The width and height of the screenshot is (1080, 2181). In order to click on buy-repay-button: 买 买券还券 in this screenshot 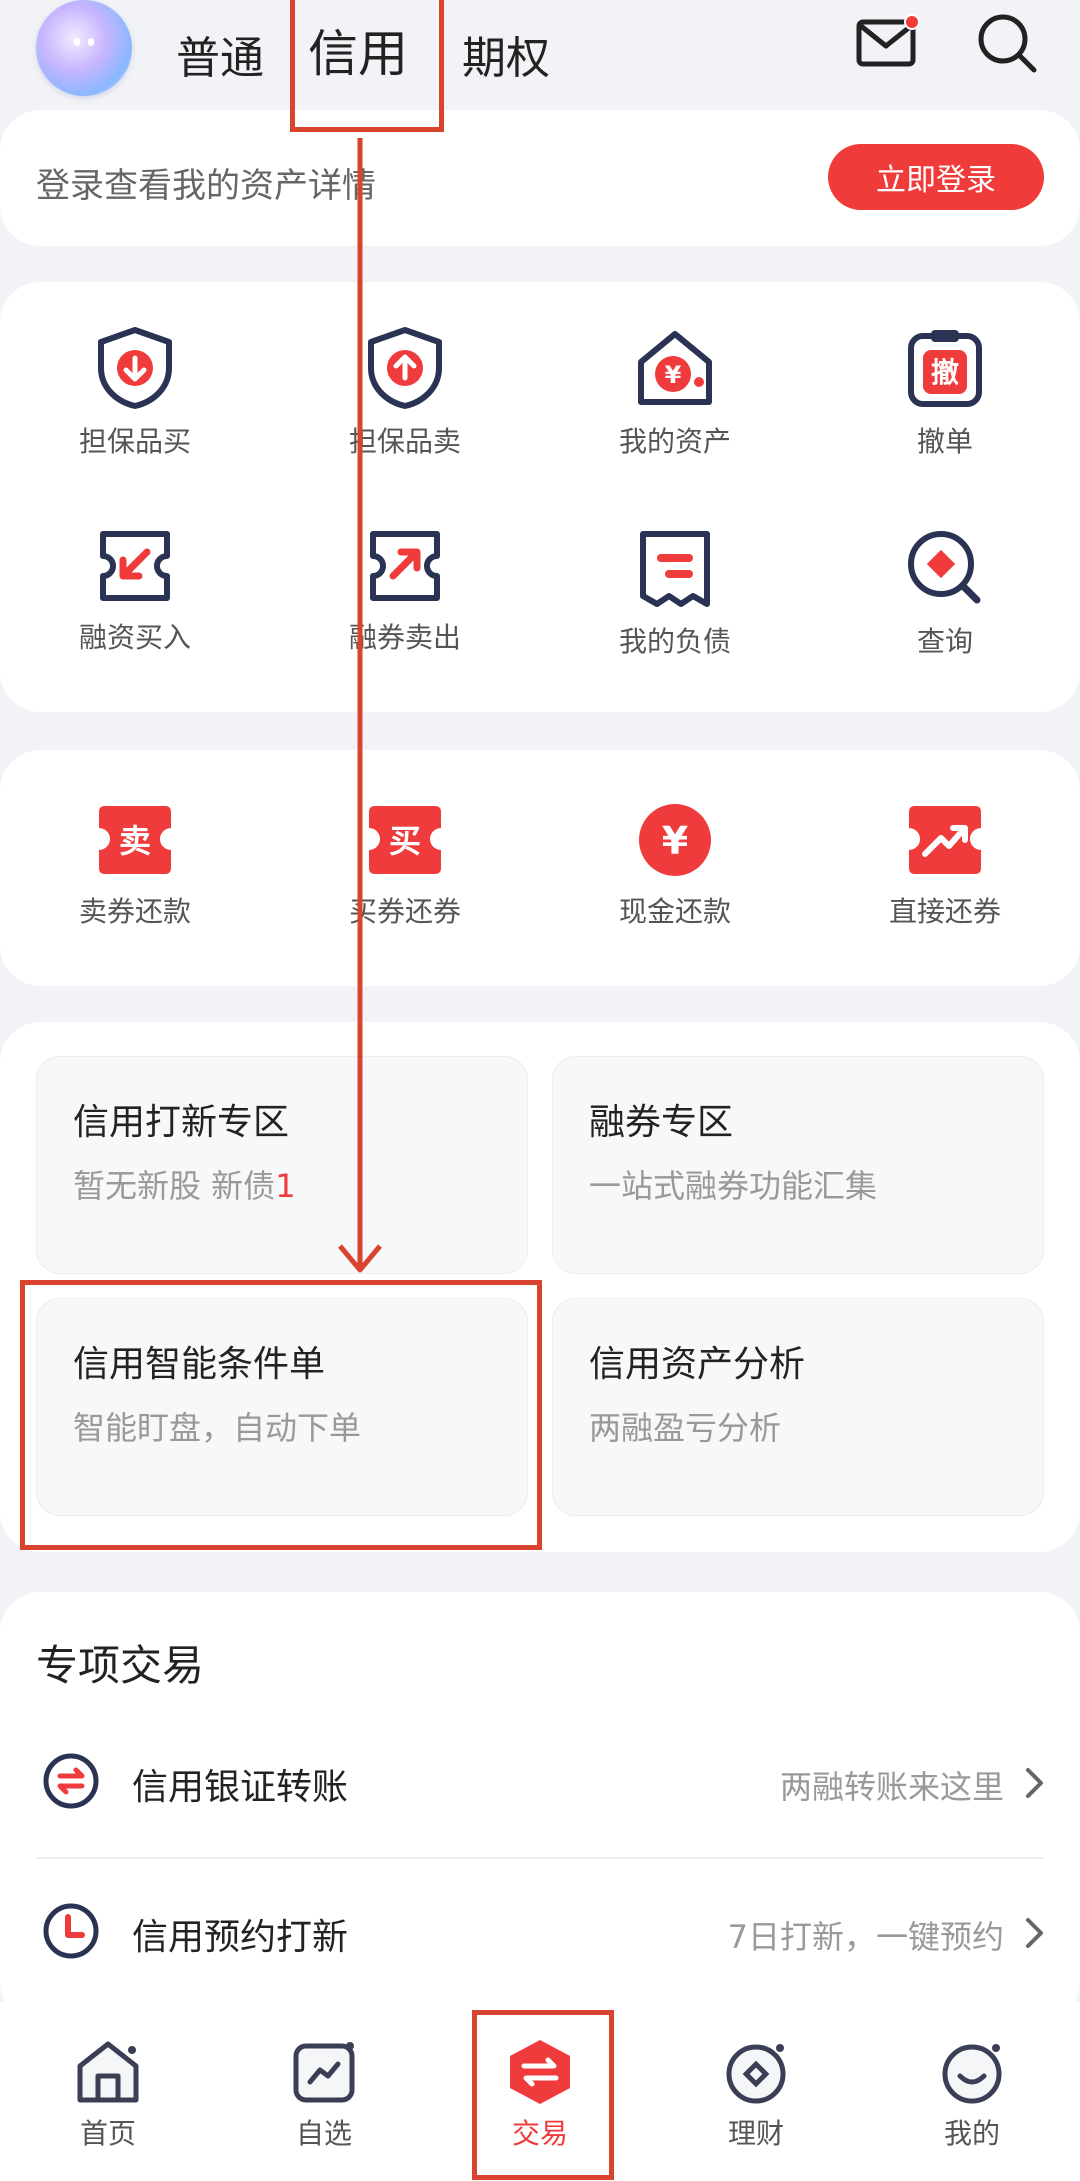, I will do `click(405, 865)`.